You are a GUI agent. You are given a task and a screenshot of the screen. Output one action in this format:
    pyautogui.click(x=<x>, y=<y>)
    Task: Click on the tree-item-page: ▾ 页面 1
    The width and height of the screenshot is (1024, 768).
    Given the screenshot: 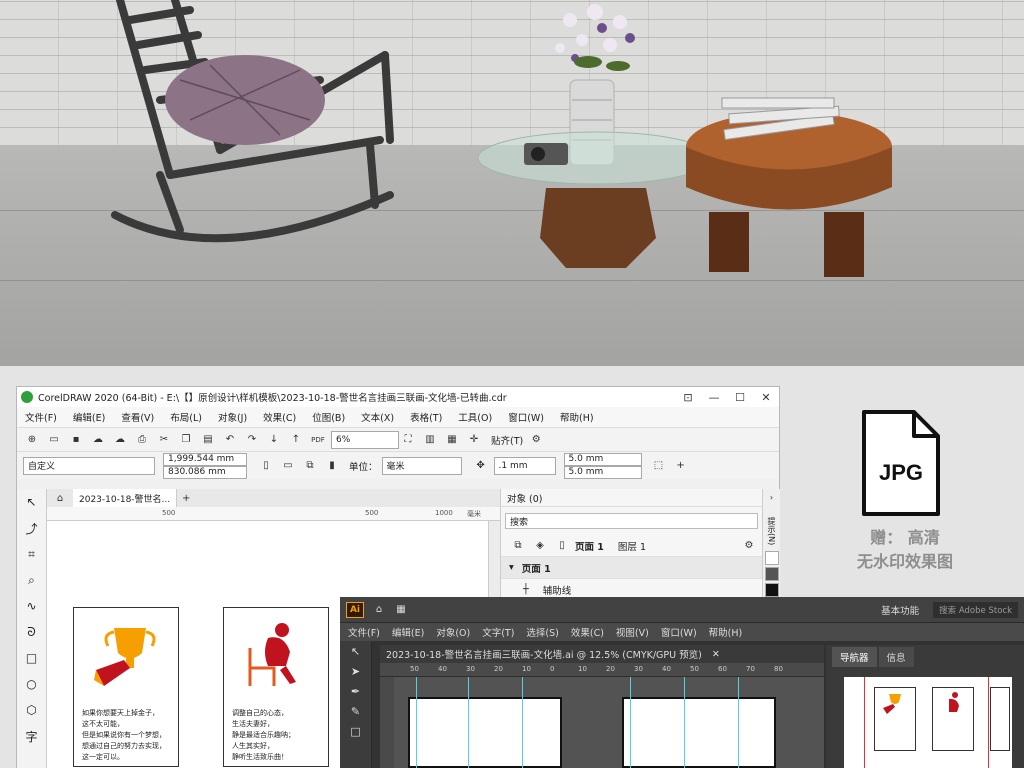 What is the action you would take?
    pyautogui.click(x=631, y=568)
    